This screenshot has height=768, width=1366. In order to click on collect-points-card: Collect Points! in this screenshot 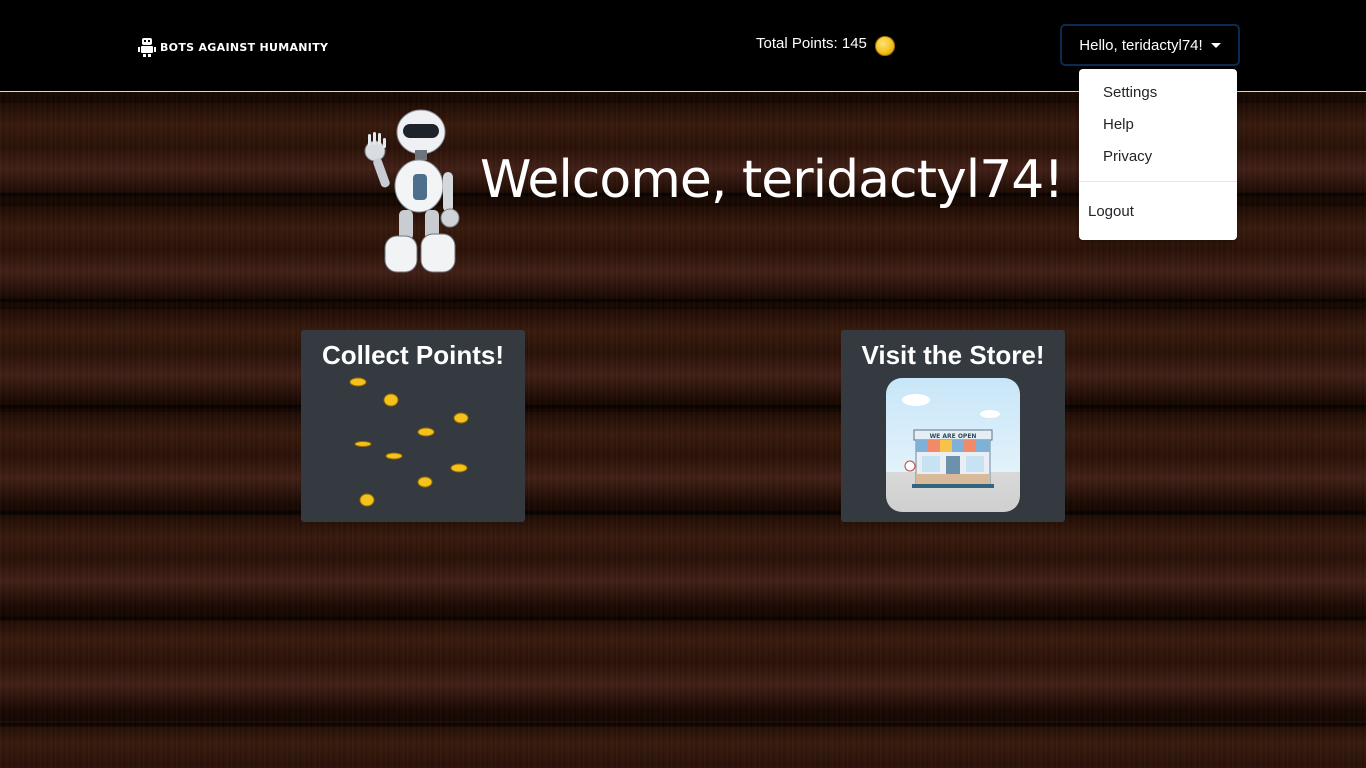, I will do `click(413, 426)`.